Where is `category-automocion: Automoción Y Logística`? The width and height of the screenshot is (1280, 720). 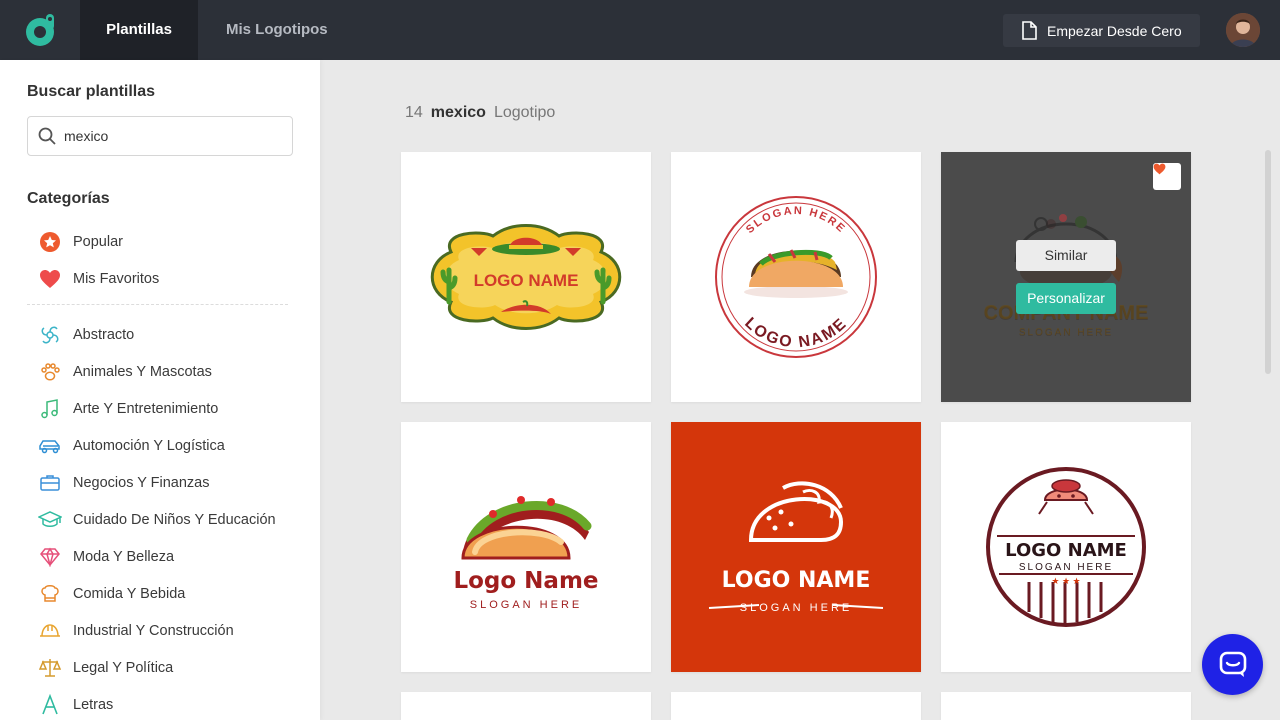
category-automocion: Automoción Y Logística is located at coordinates (131, 446).